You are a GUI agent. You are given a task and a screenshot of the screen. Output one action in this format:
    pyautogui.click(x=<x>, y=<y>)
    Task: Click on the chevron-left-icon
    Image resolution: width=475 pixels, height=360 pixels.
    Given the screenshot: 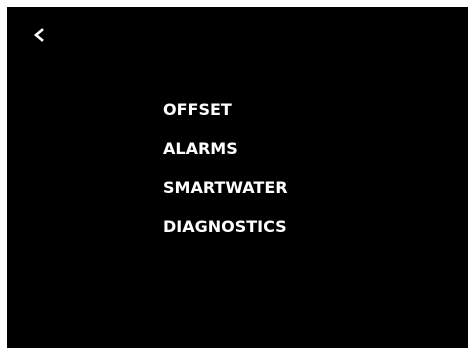 What is the action you would take?
    pyautogui.click(x=38, y=35)
    